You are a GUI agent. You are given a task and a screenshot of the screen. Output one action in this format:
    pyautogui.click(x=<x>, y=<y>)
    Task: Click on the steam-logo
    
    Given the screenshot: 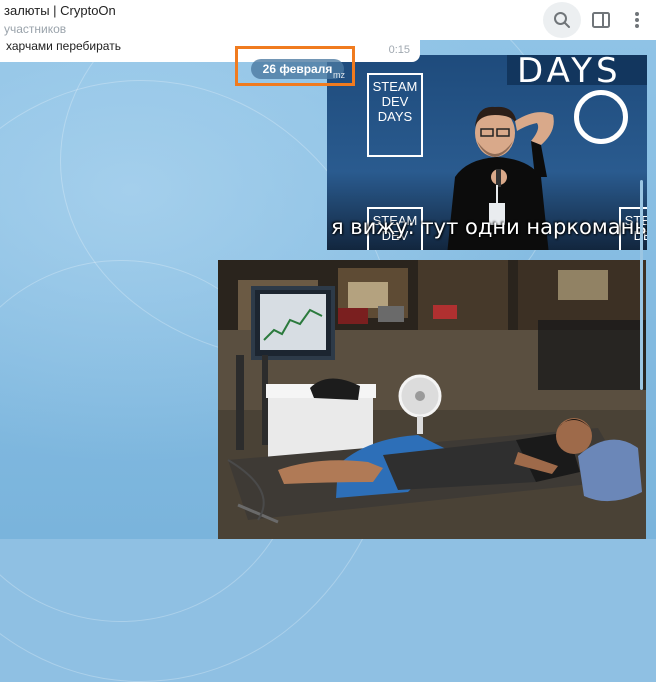 What is the action you would take?
    pyautogui.click(x=601, y=117)
    